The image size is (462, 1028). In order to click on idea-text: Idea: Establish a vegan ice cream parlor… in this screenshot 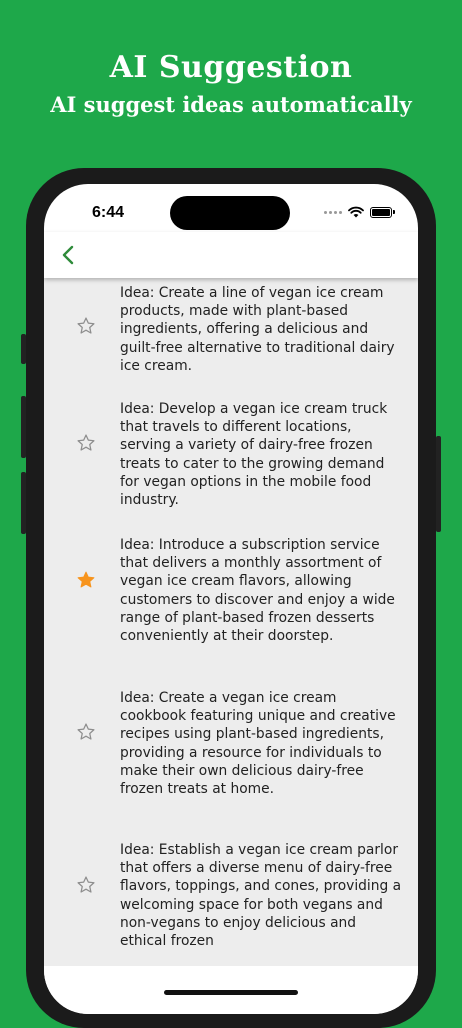, I will do `click(261, 896)`.